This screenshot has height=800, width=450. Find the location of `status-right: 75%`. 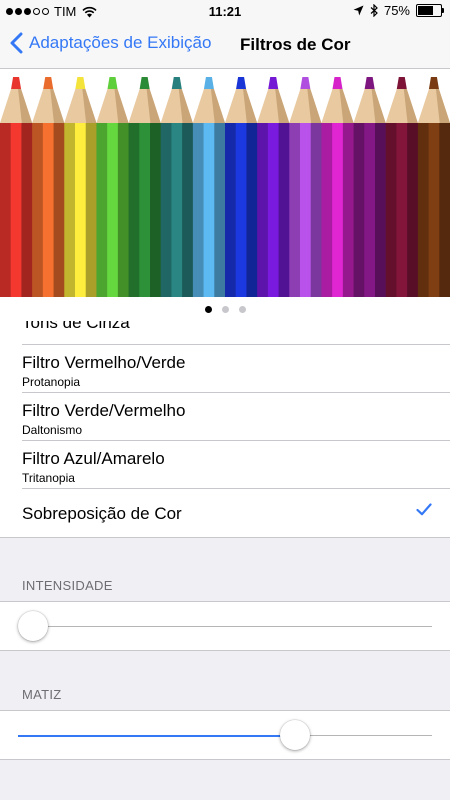

status-right: 75% is located at coordinates (398, 10).